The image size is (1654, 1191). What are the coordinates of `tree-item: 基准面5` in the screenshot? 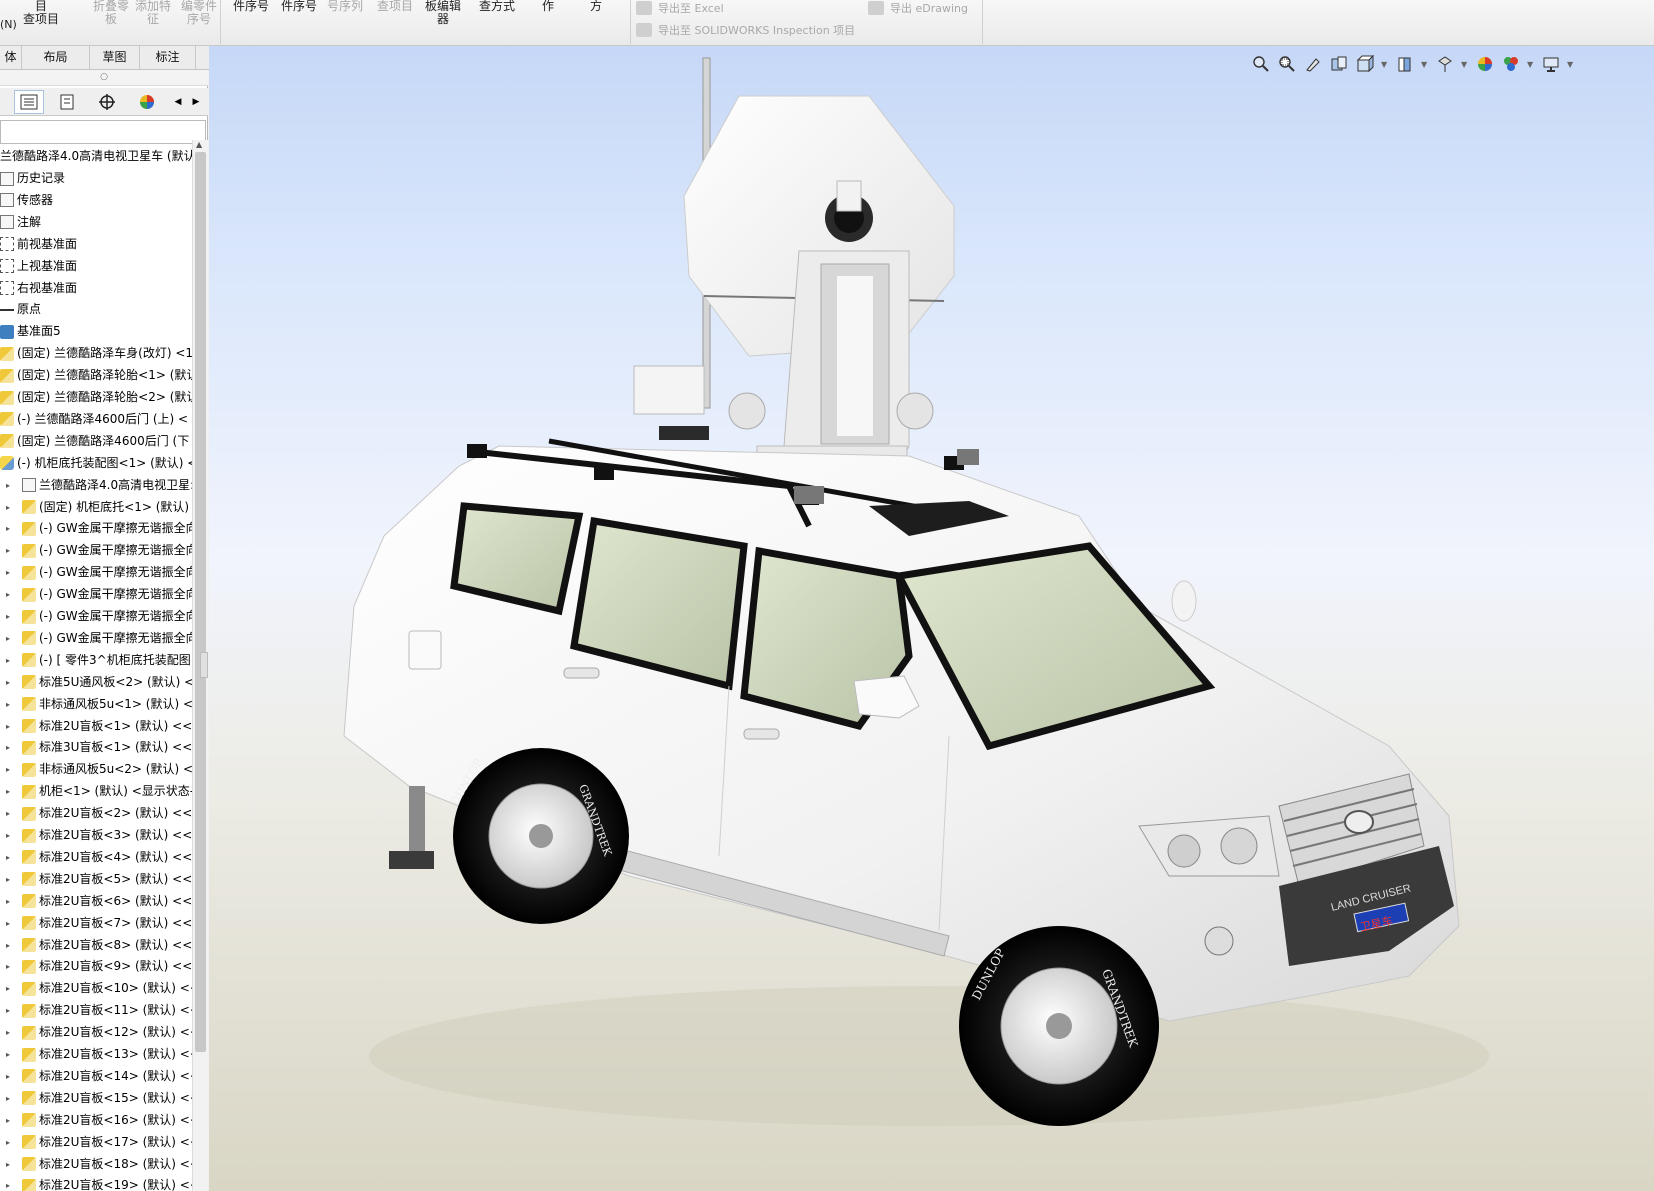 It's located at (30, 331).